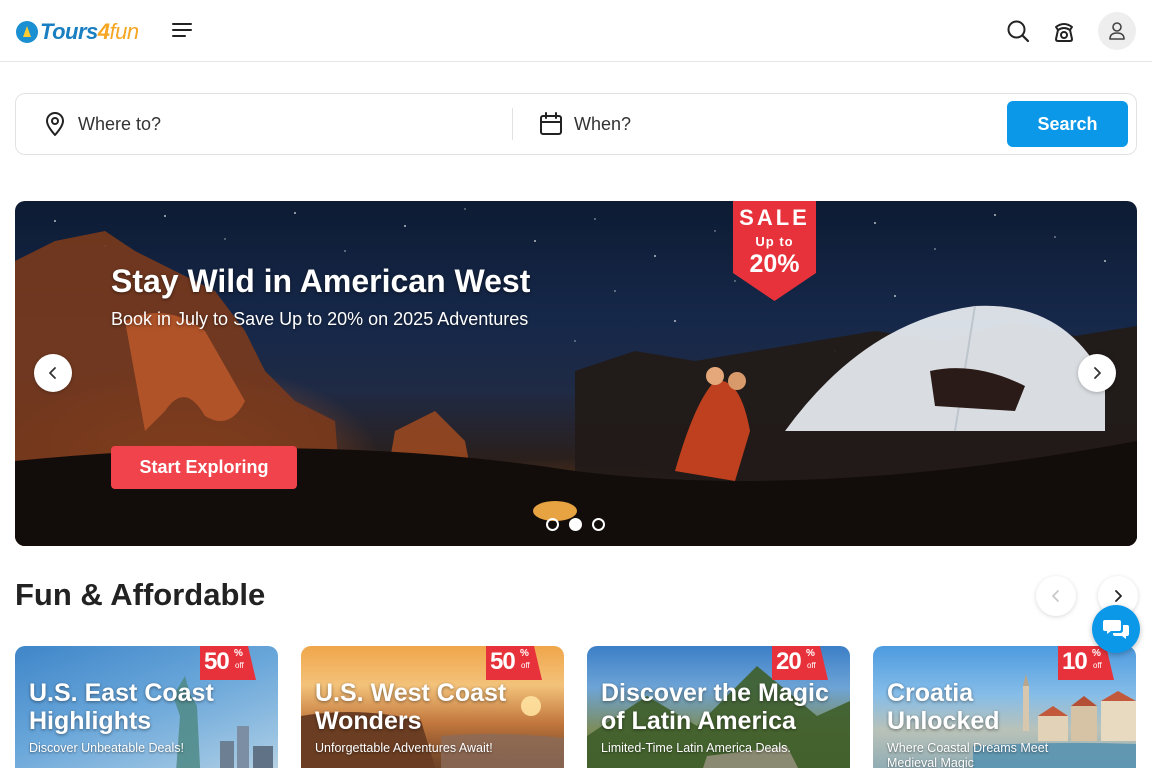  I want to click on logo-text-fun: fun, so click(124, 31).